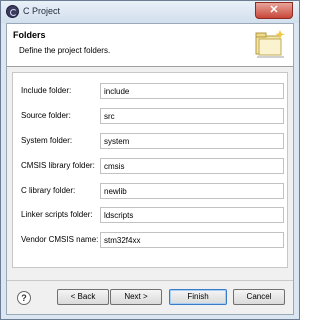 Image resolution: width=320 pixels, height=320 pixels. I want to click on linker-scripts-folder-label: Linker scripts folder:, so click(57, 214).